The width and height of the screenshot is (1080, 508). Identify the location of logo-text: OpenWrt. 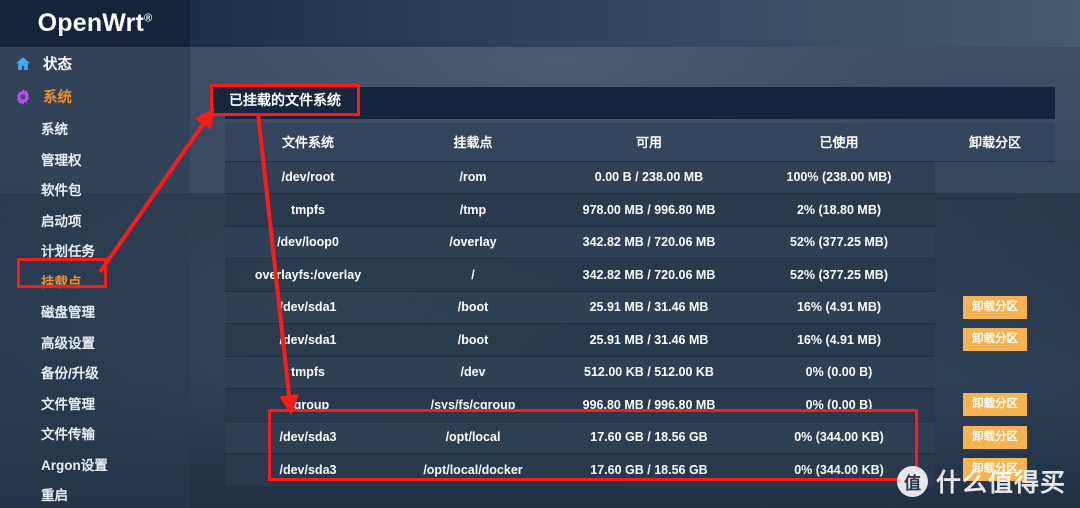
(91, 23).